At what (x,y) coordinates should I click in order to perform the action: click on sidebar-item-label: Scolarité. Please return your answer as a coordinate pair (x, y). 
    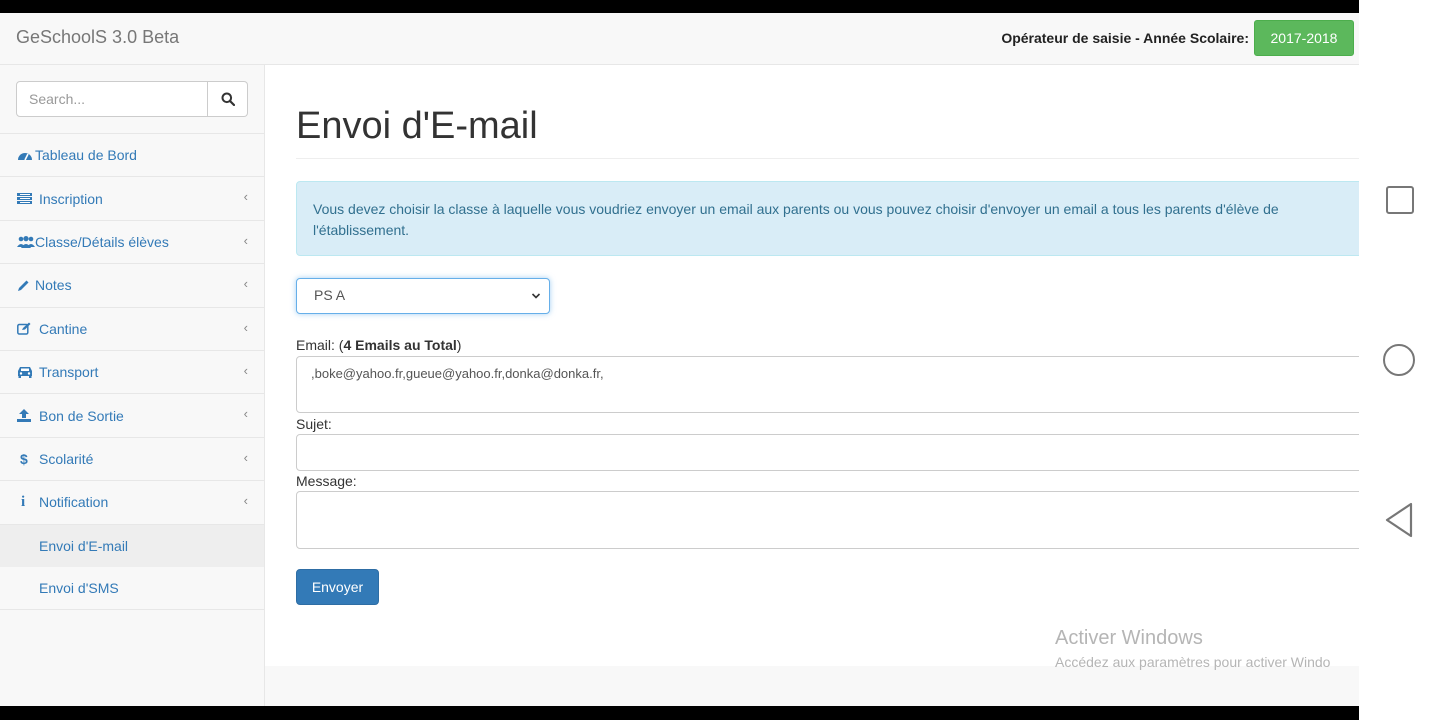
    Looking at the image, I should click on (66, 458).